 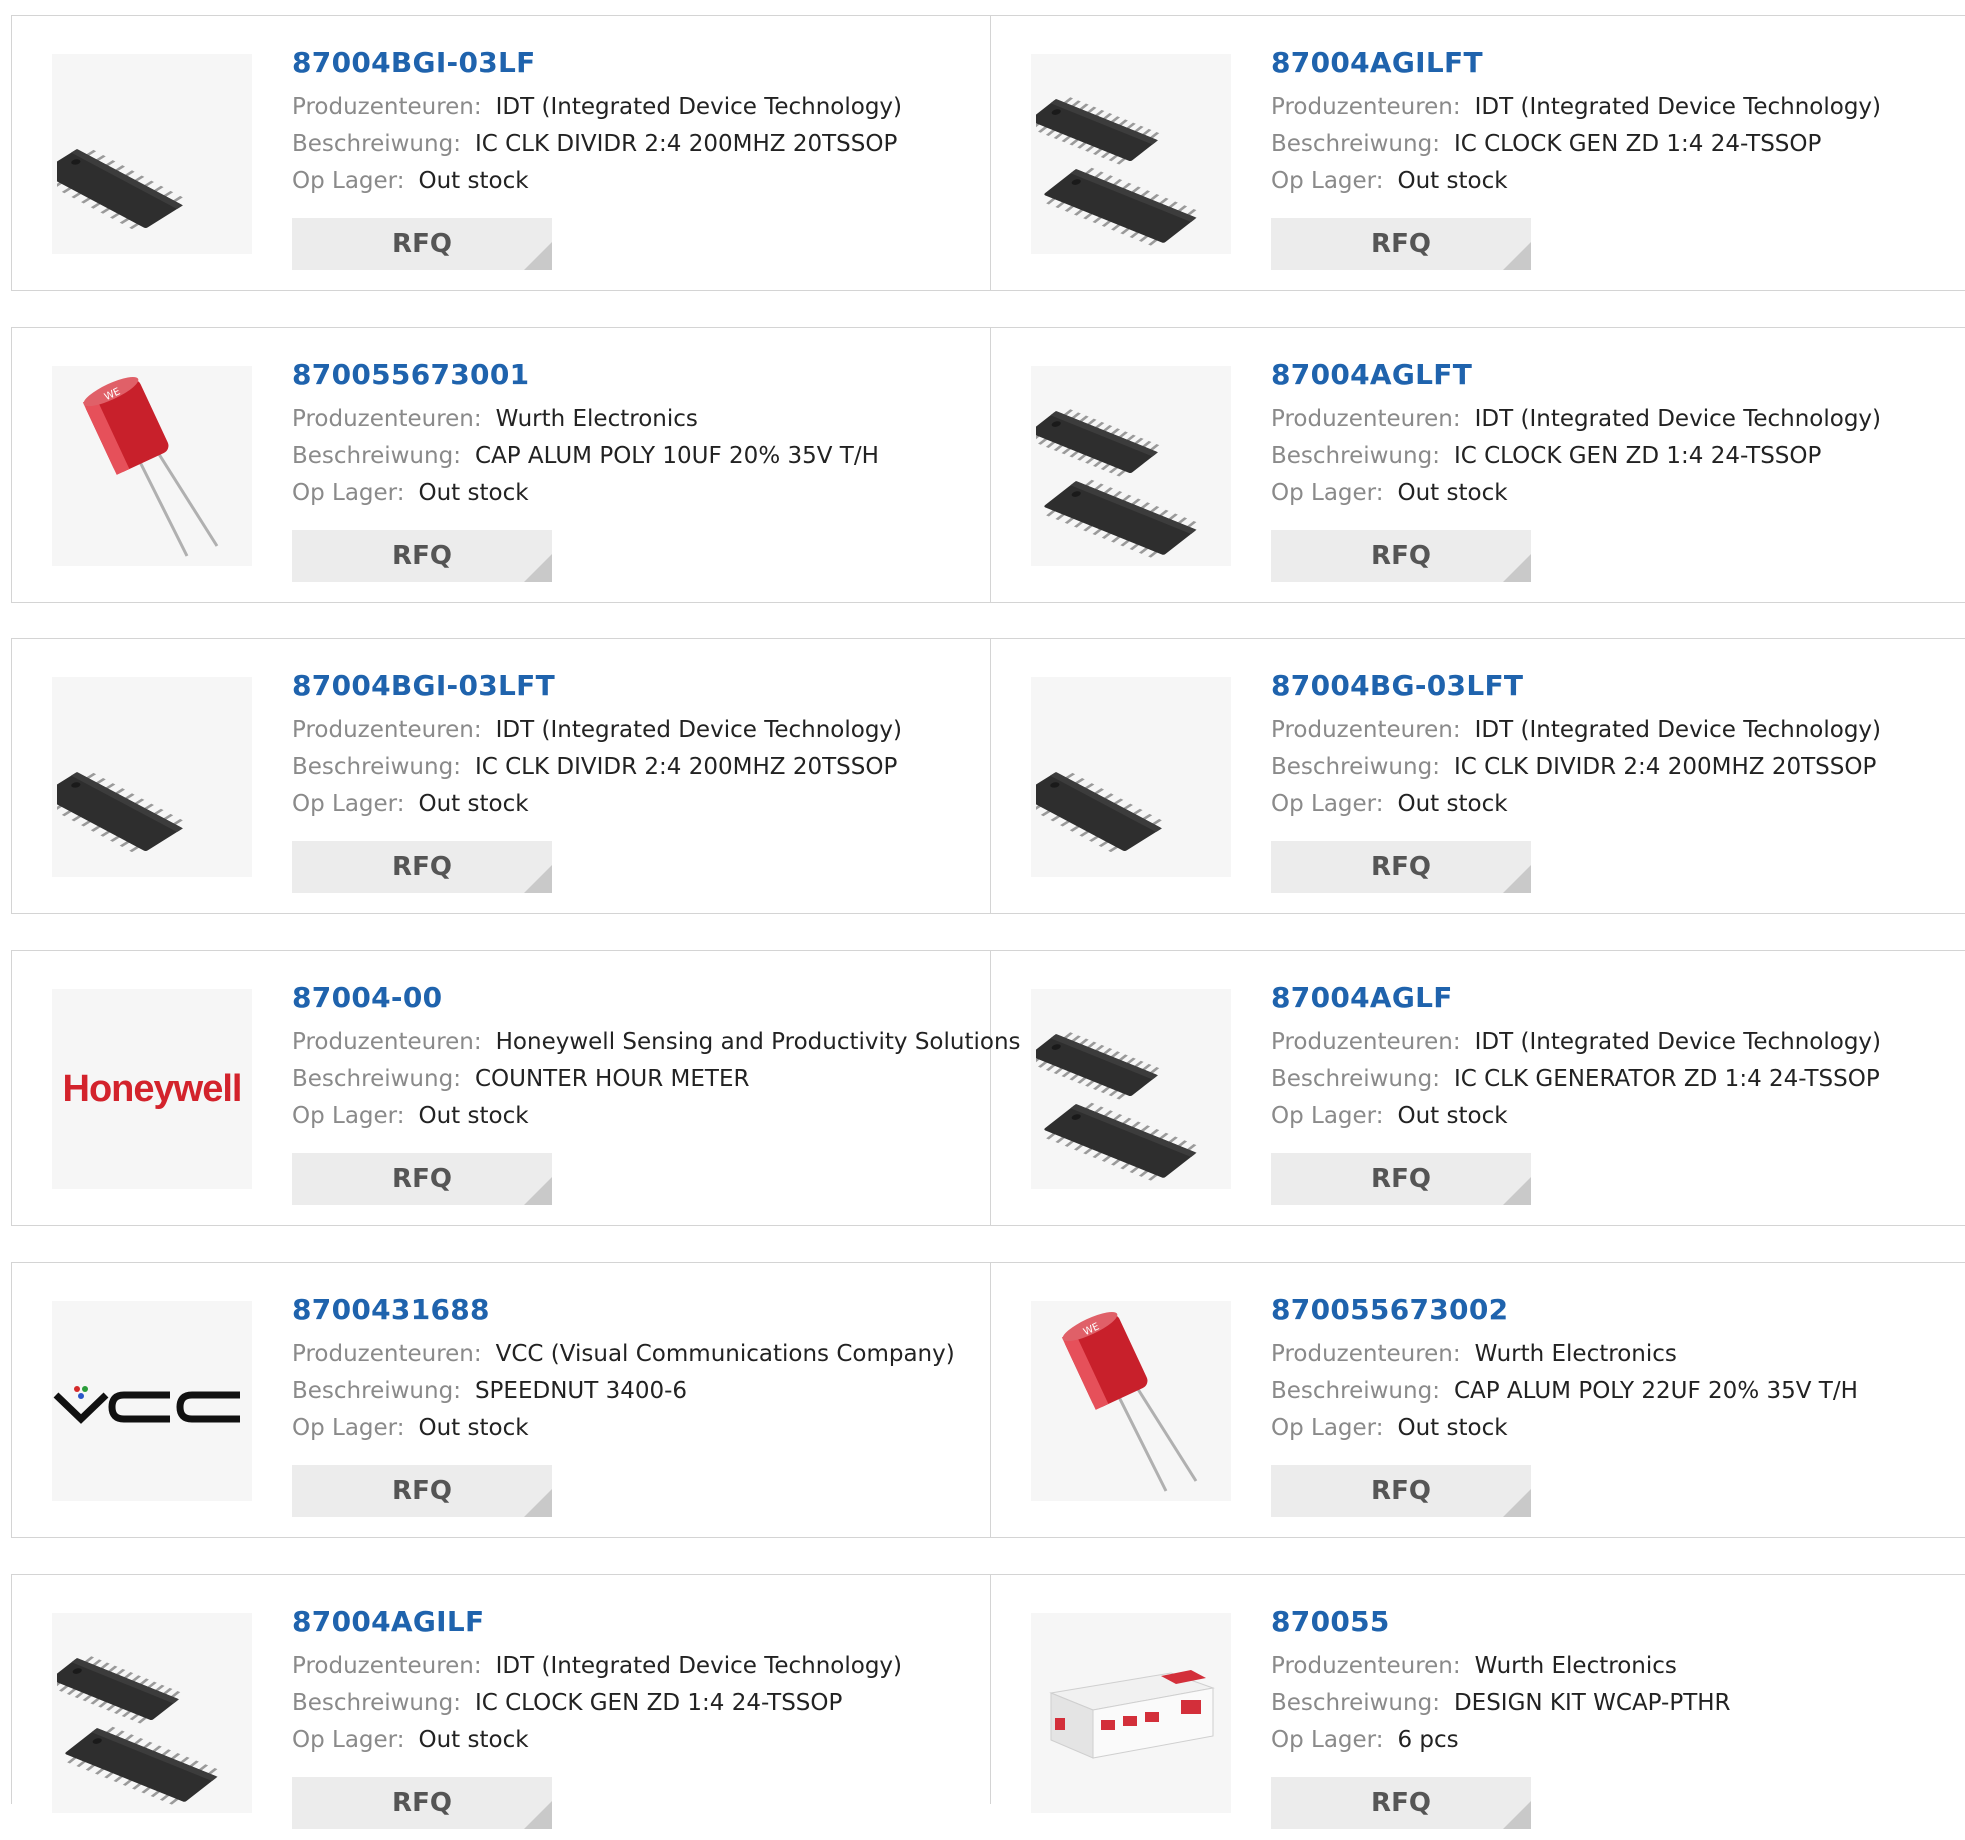 I want to click on part-number-link: 87004AGLF, so click(x=1576, y=997).